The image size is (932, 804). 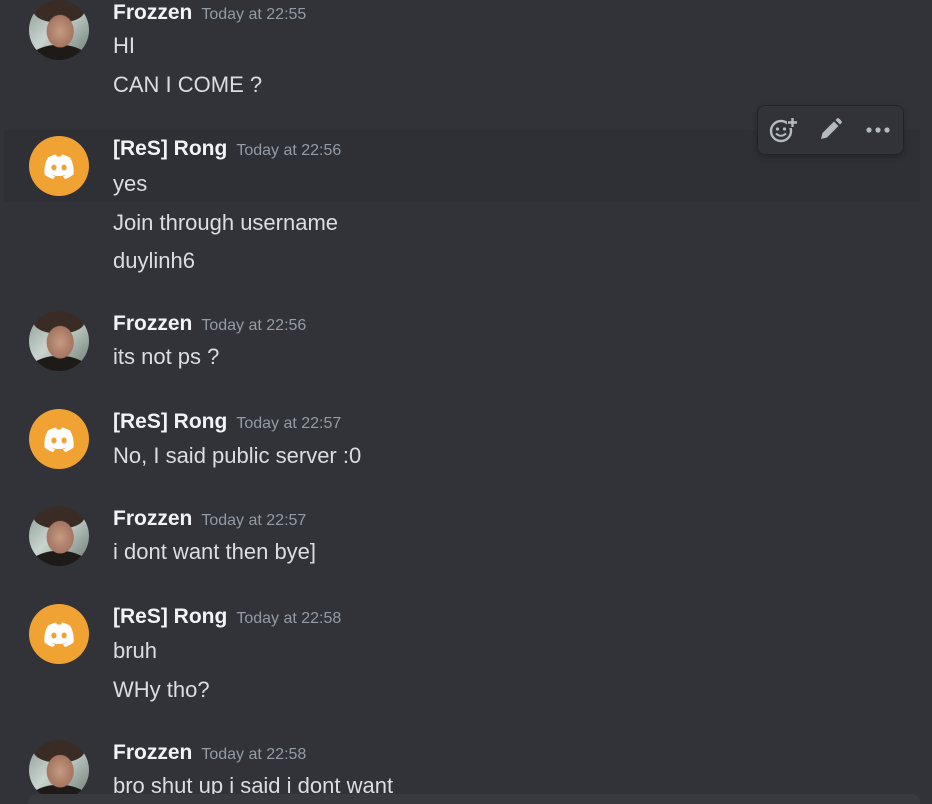 What do you see at coordinates (166, 356) in the screenshot?
I see `message-text: its not ps ?` at bounding box center [166, 356].